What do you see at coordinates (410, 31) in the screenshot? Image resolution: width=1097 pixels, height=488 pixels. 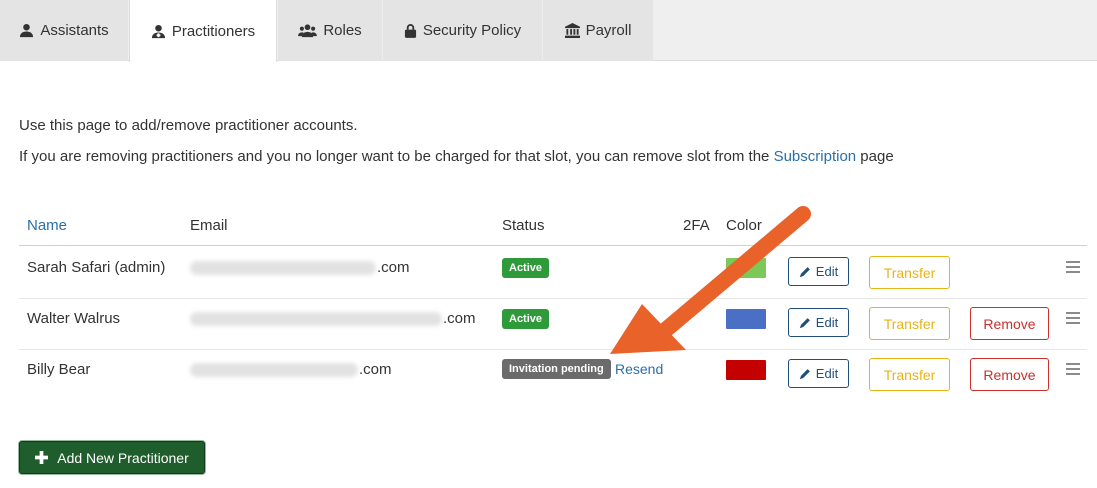 I see `lock-icon` at bounding box center [410, 31].